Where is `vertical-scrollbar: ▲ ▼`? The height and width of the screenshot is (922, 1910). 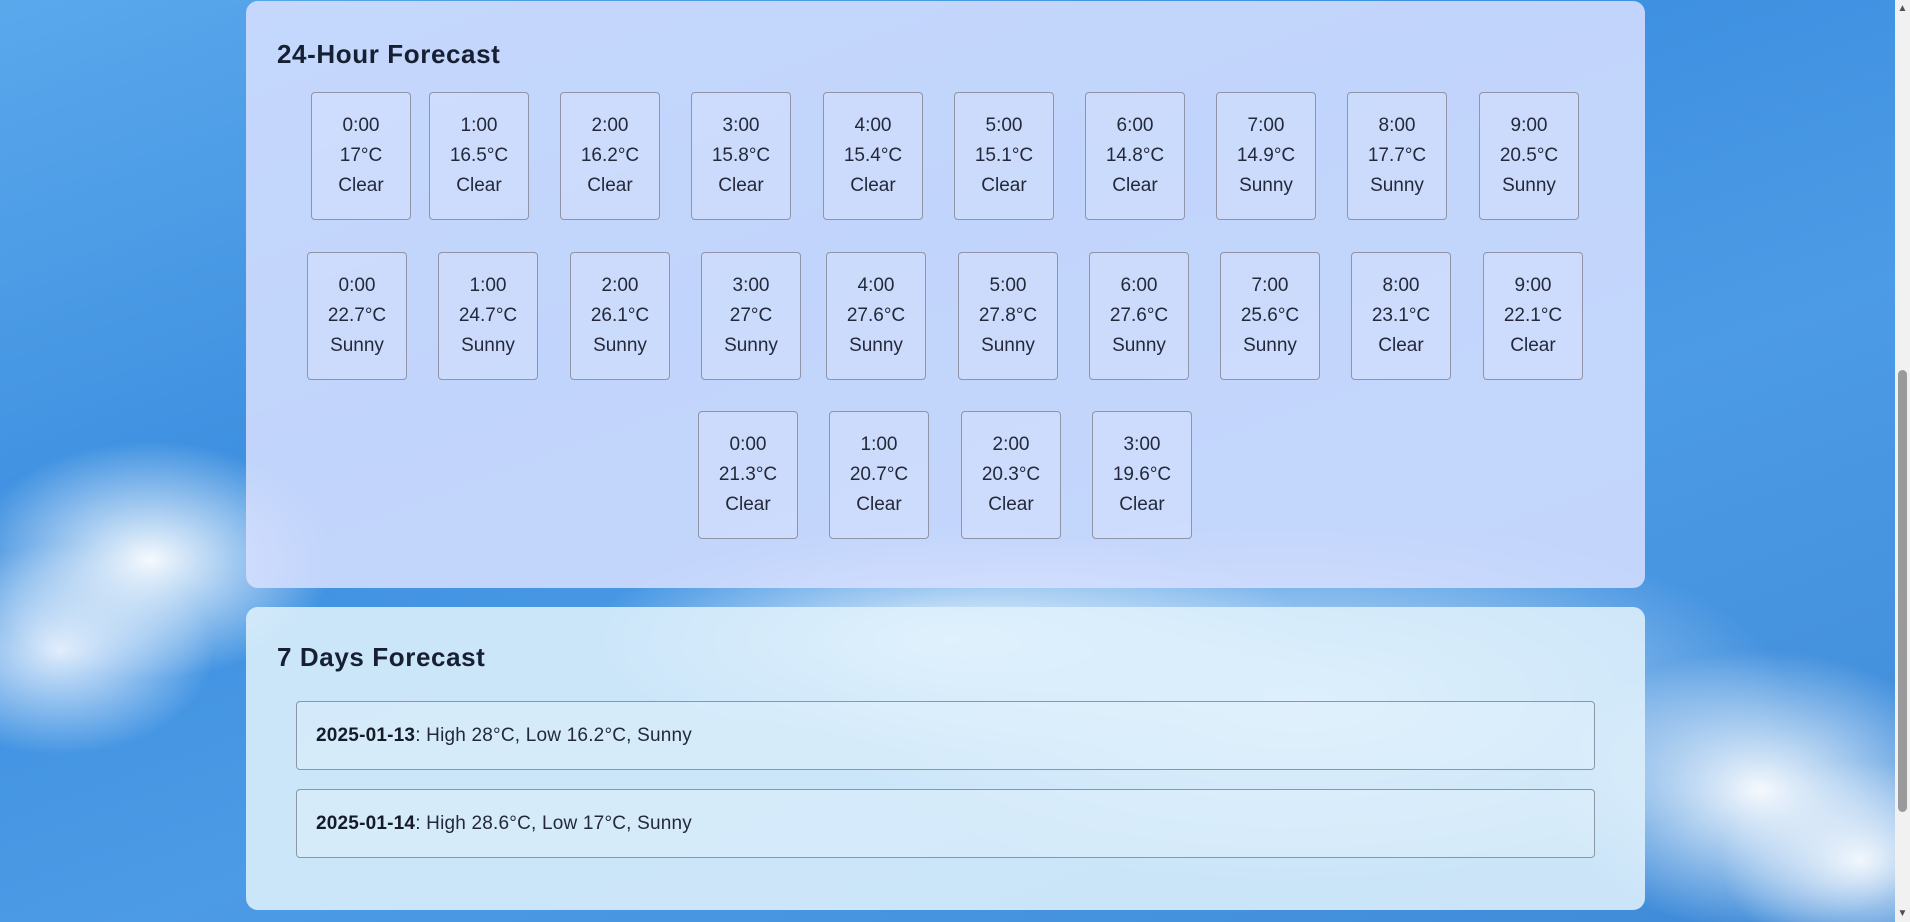
vertical-scrollbar: ▲ ▼ is located at coordinates (1902, 461).